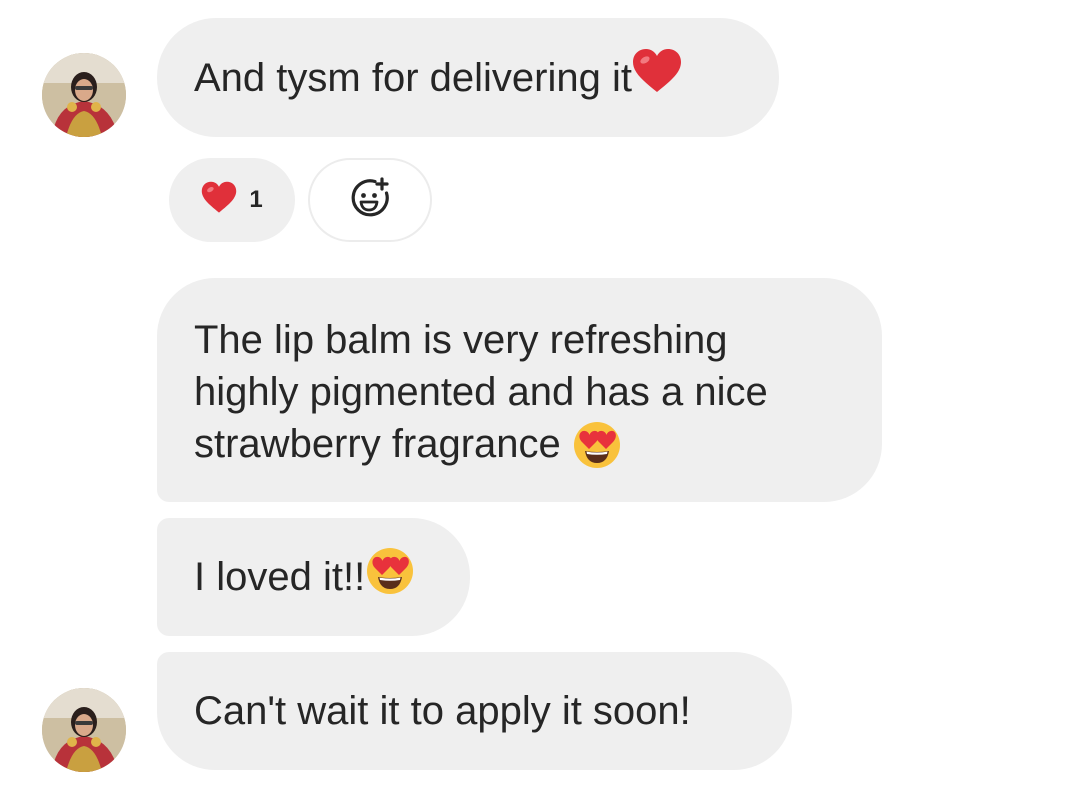 This screenshot has width=1069, height=797. I want to click on message-line: highly pigmented and has a nice, so click(481, 392).